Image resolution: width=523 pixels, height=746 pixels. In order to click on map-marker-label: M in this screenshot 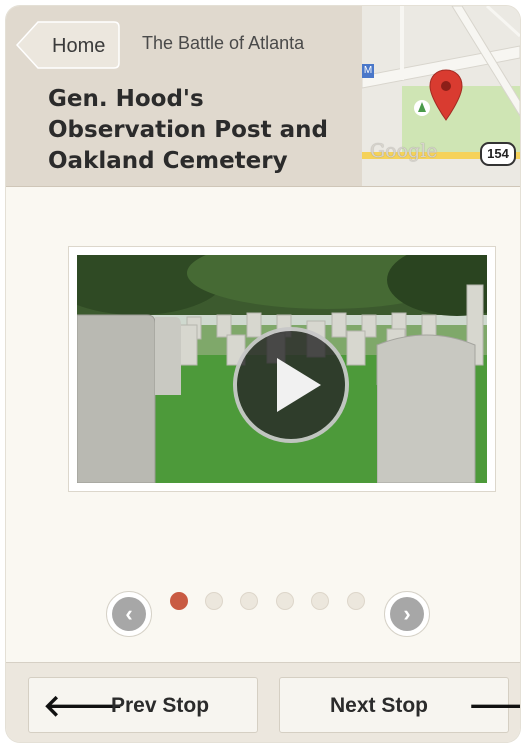, I will do `click(368, 71)`.